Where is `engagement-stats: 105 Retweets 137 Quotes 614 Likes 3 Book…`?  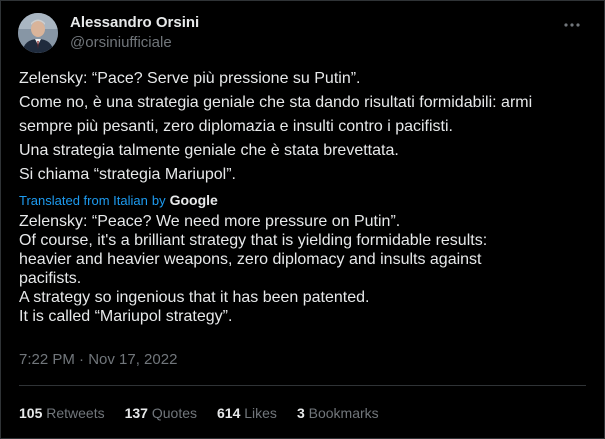 engagement-stats: 105 Retweets 137 Quotes 614 Likes 3 Book… is located at coordinates (209, 413).